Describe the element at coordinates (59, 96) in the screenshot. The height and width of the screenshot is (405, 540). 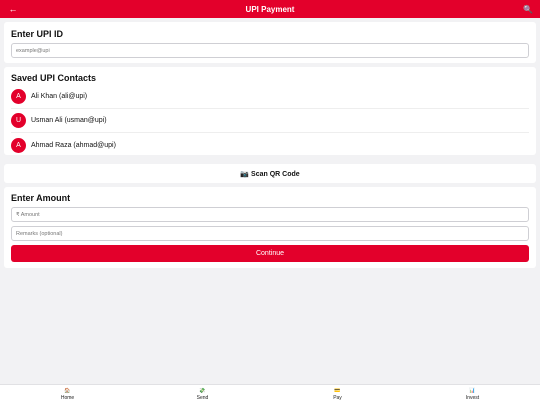
I see `contact-name: Ali Khan (ali@upi)` at that location.